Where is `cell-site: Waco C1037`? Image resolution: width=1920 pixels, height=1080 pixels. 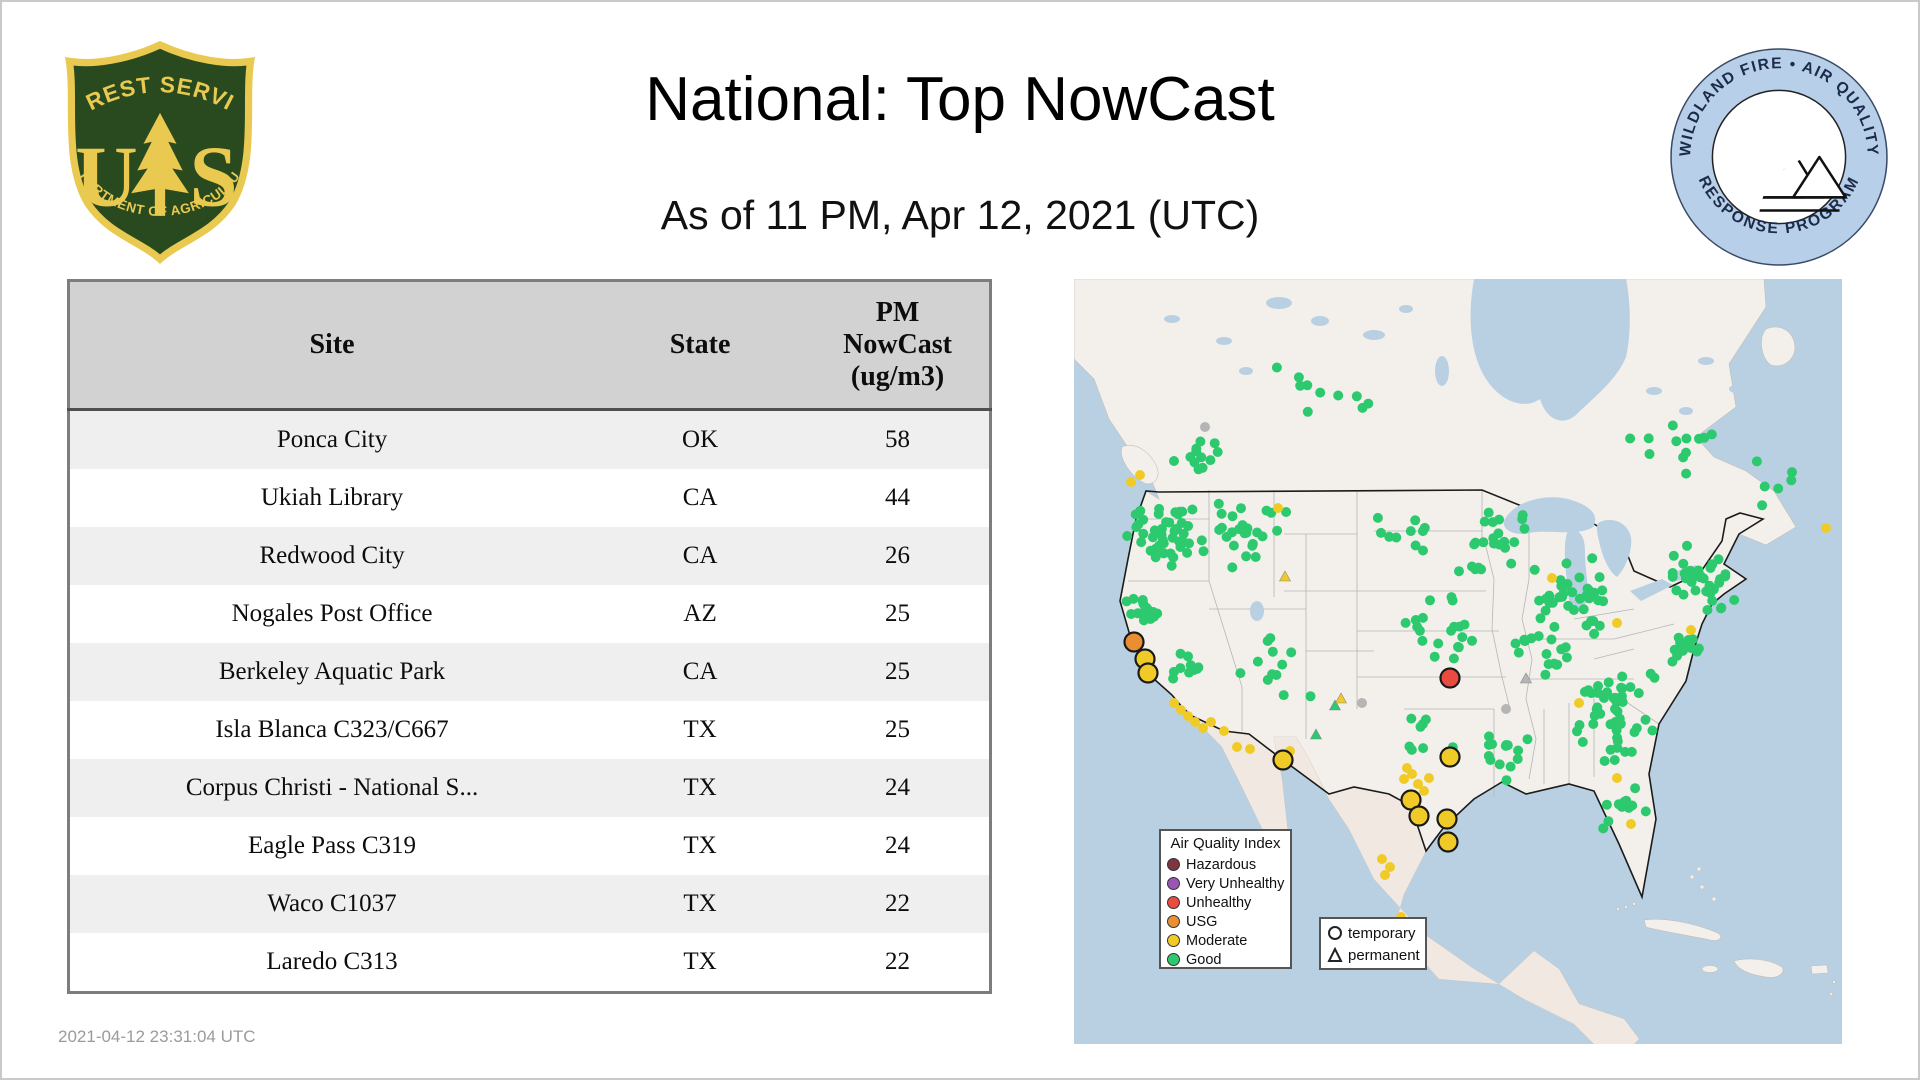 cell-site: Waco C1037 is located at coordinates (332, 903).